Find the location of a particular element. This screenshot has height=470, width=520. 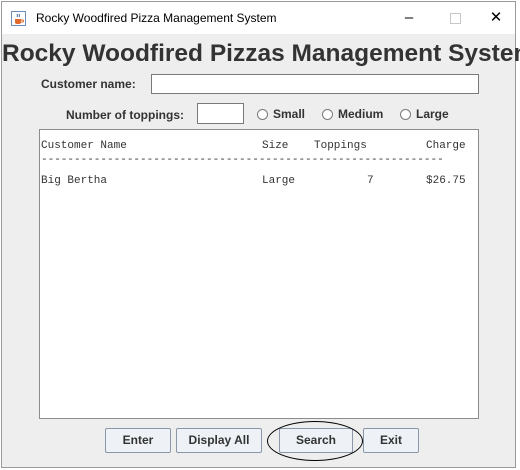

java-coffee-cup-icon is located at coordinates (18, 18).